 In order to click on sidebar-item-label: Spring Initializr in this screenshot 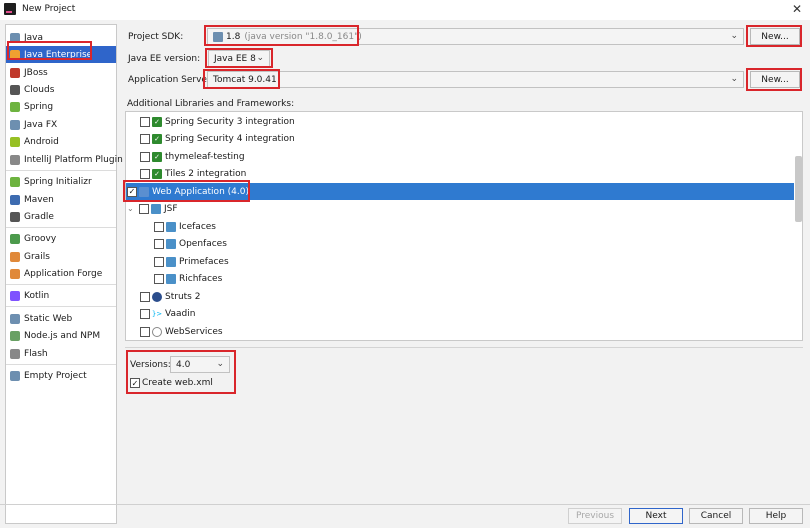, I will do `click(58, 181)`.